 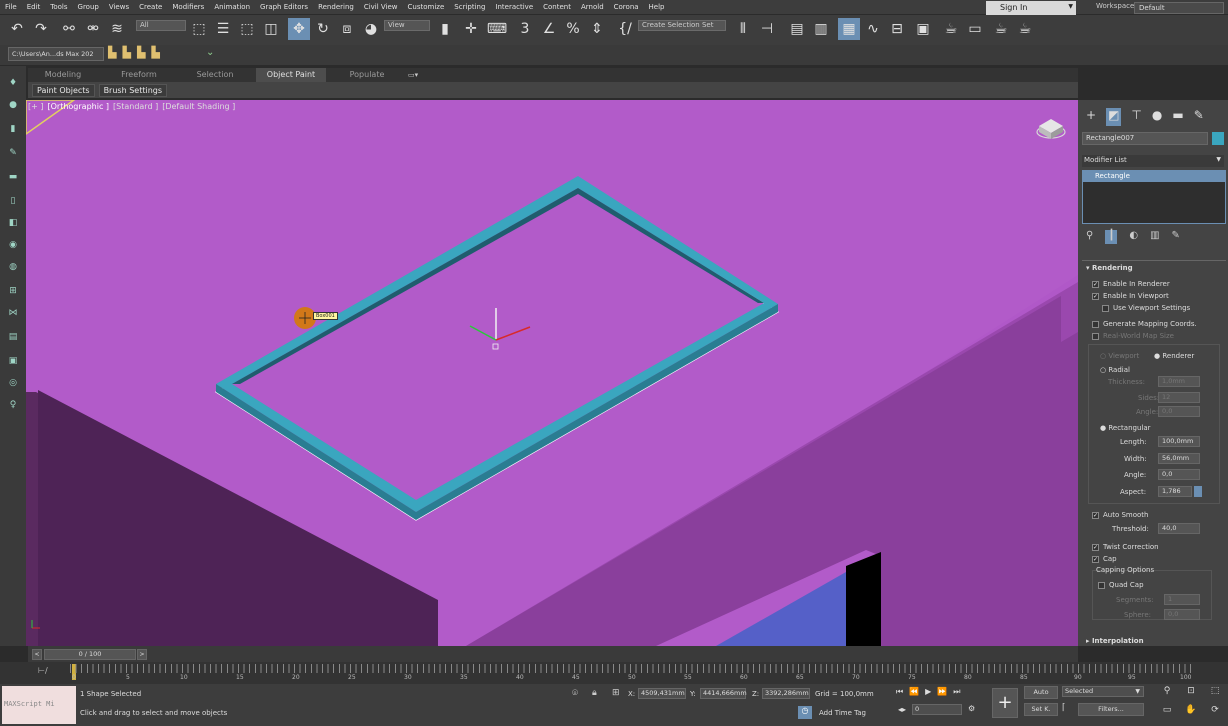 I want to click on time-tag-icon: ◷, so click(x=805, y=712).